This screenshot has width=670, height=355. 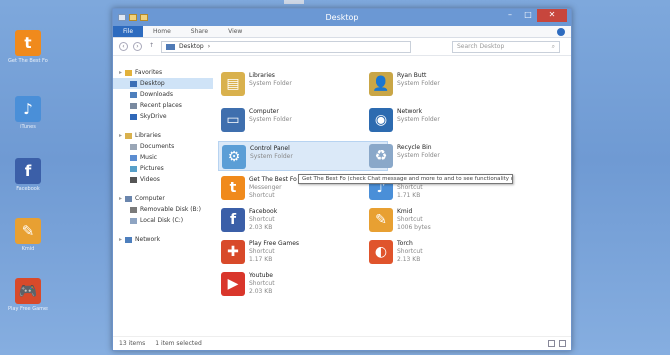 I want to click on file-item-name: Computer, so click(x=264, y=111).